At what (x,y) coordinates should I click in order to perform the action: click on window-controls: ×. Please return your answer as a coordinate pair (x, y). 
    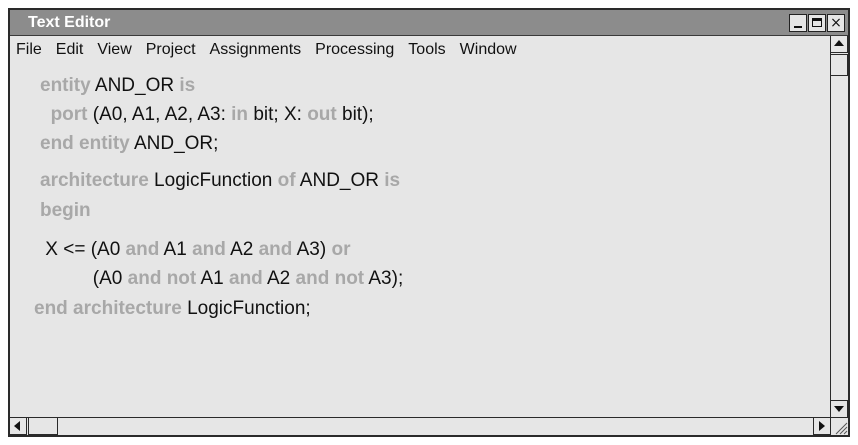
    Looking at the image, I should click on (817, 23).